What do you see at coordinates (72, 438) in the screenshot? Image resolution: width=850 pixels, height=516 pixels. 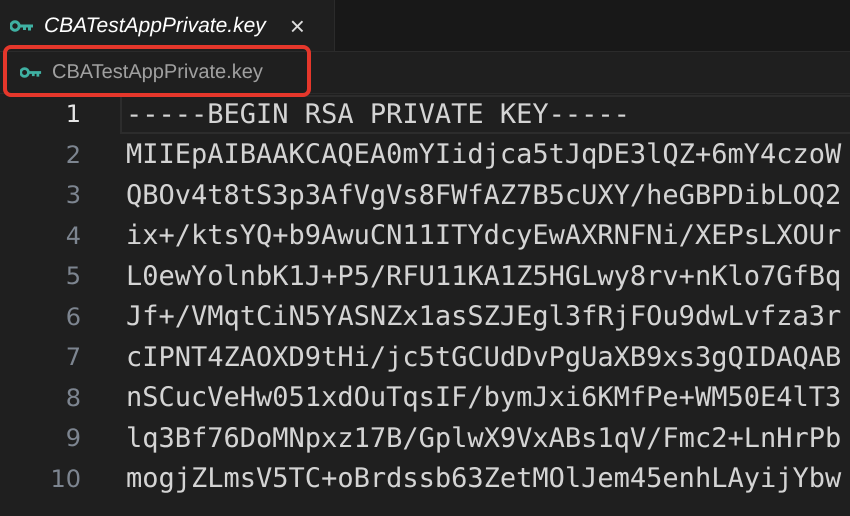 I see `line-number: 9` at bounding box center [72, 438].